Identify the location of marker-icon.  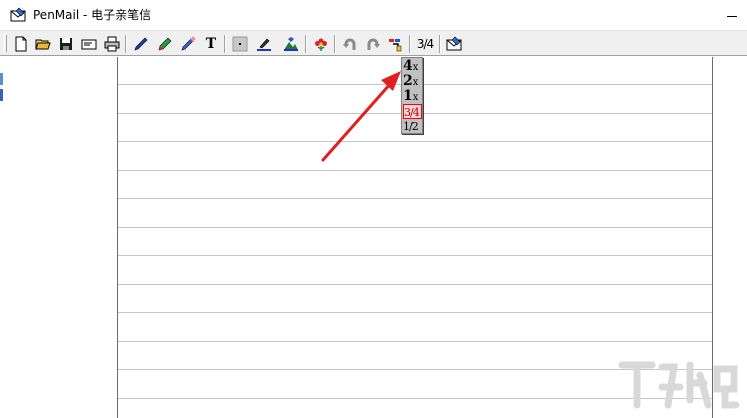
(165, 43).